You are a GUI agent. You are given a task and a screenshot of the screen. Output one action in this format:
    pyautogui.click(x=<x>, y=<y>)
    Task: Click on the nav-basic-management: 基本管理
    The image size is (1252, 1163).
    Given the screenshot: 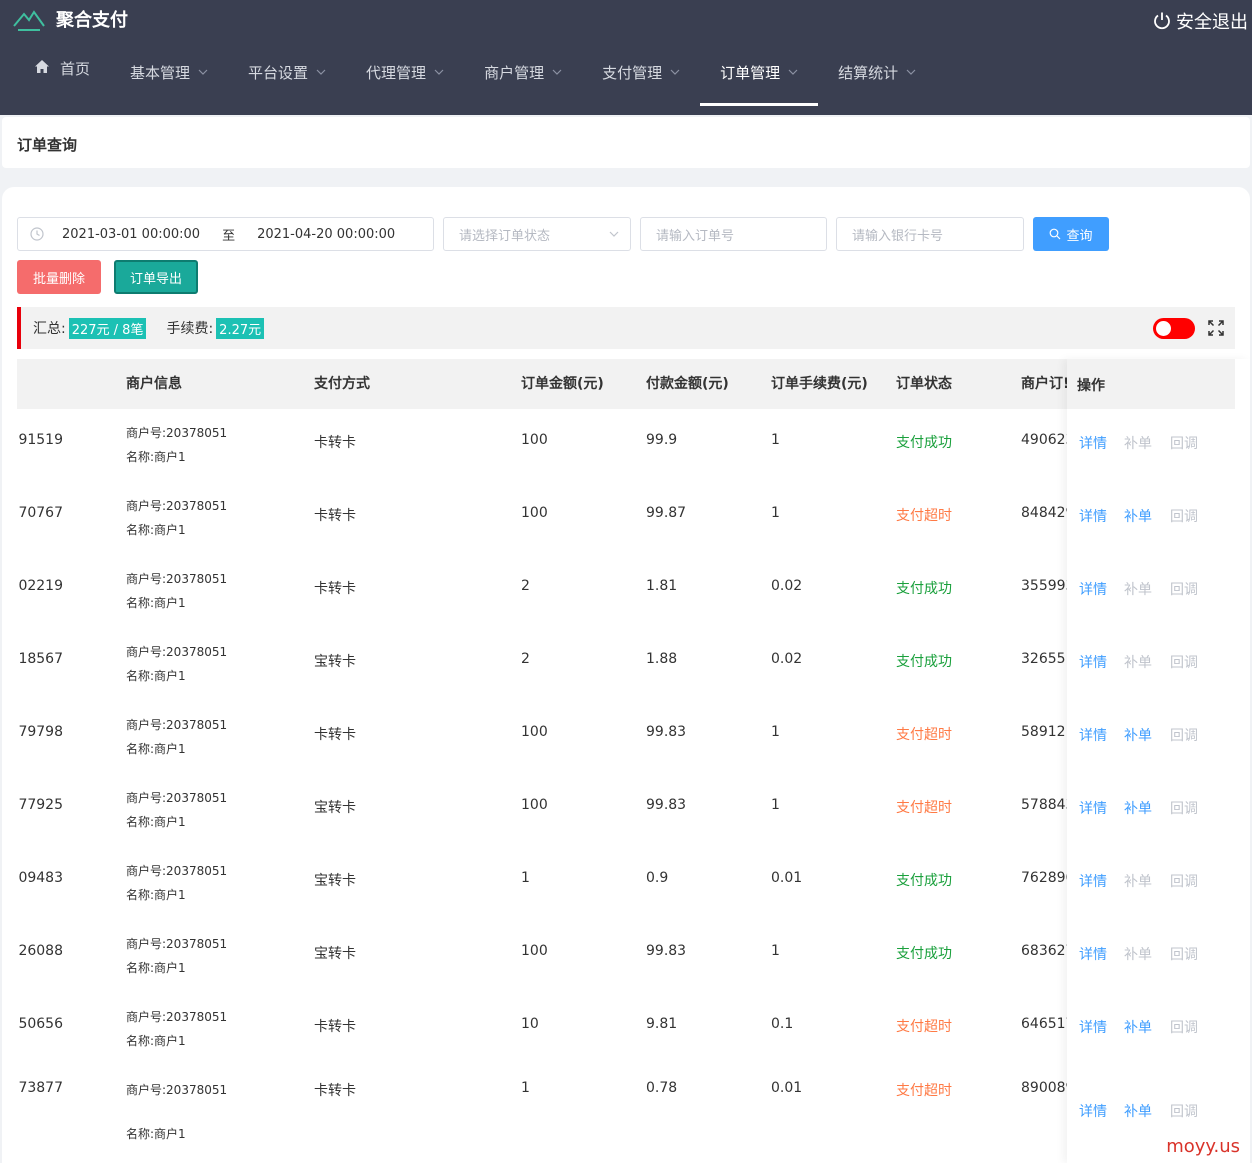 What is the action you would take?
    pyautogui.click(x=169, y=80)
    